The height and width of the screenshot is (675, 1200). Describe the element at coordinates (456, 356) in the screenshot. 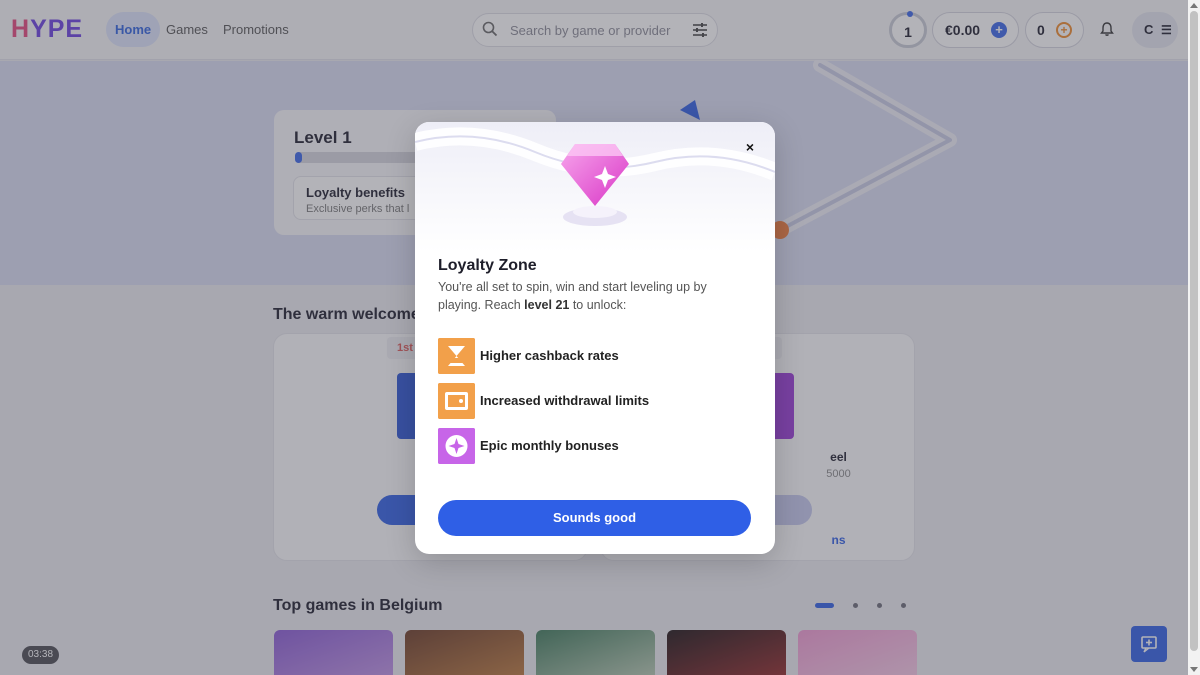

I see `hourglass-icon` at that location.